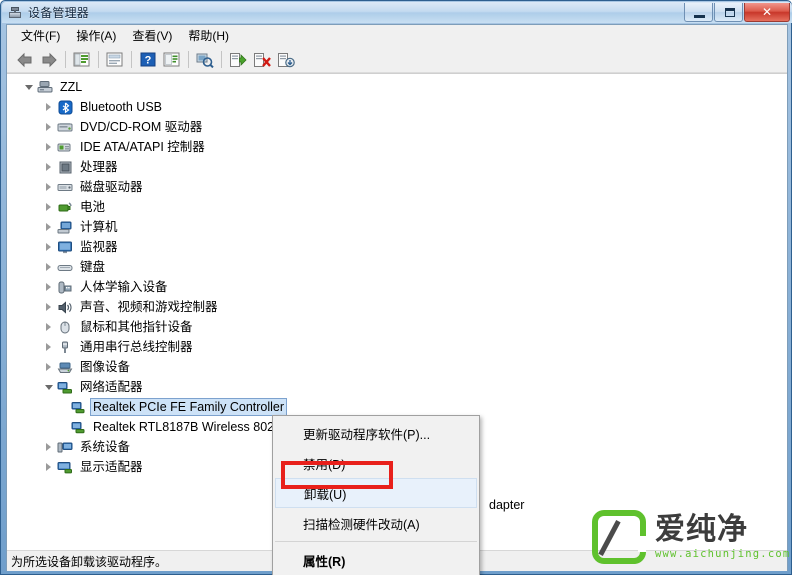  I want to click on battery-icon, so click(65, 207).